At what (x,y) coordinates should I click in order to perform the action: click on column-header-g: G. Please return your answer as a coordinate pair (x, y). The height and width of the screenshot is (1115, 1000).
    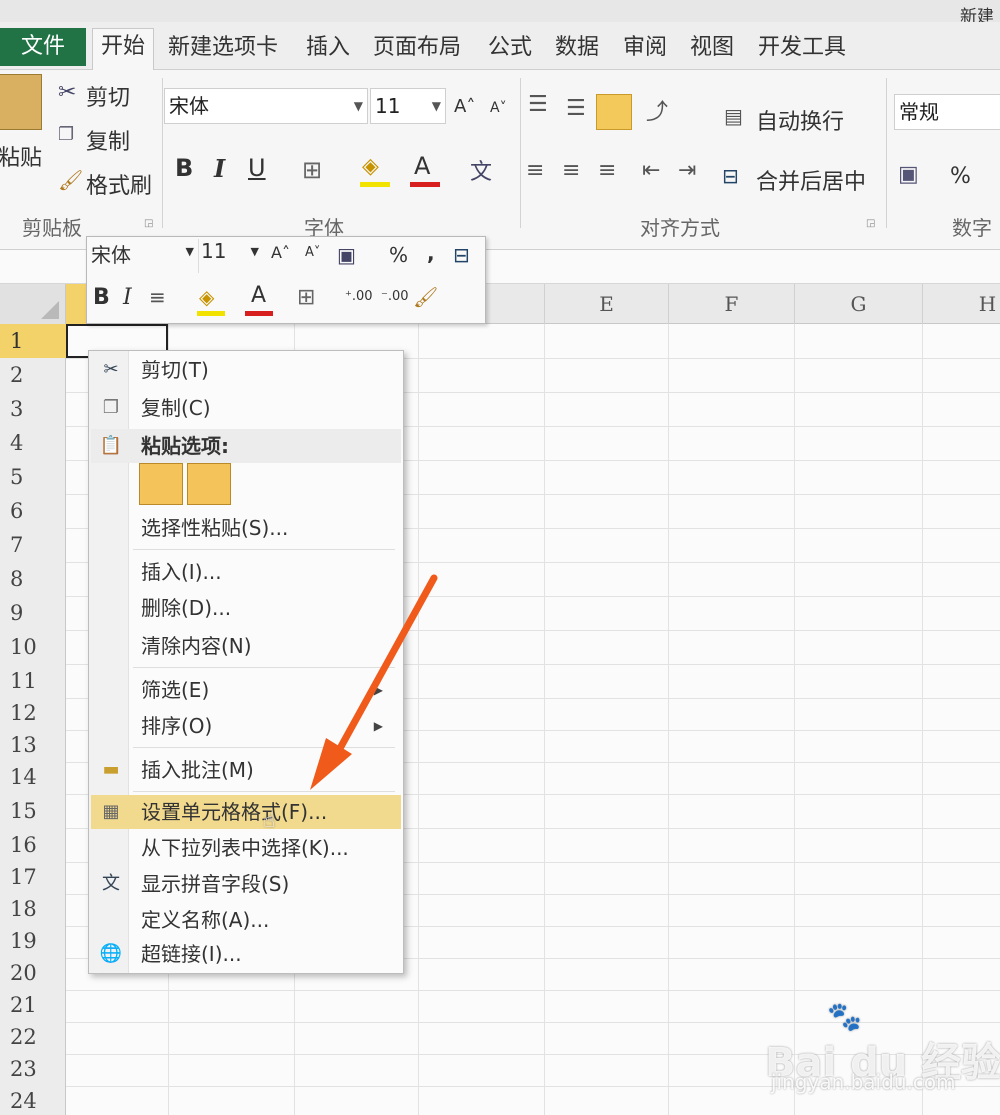
    Looking at the image, I should click on (858, 304).